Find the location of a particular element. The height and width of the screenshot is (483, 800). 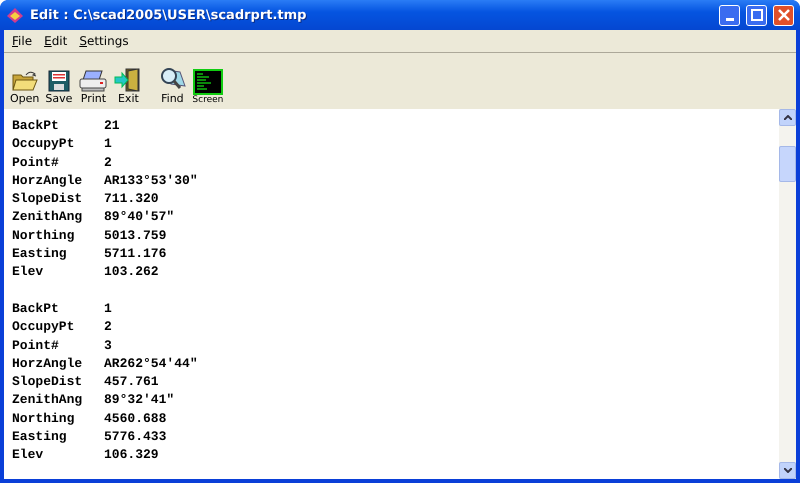

field-value: 711.320 is located at coordinates (131, 199).